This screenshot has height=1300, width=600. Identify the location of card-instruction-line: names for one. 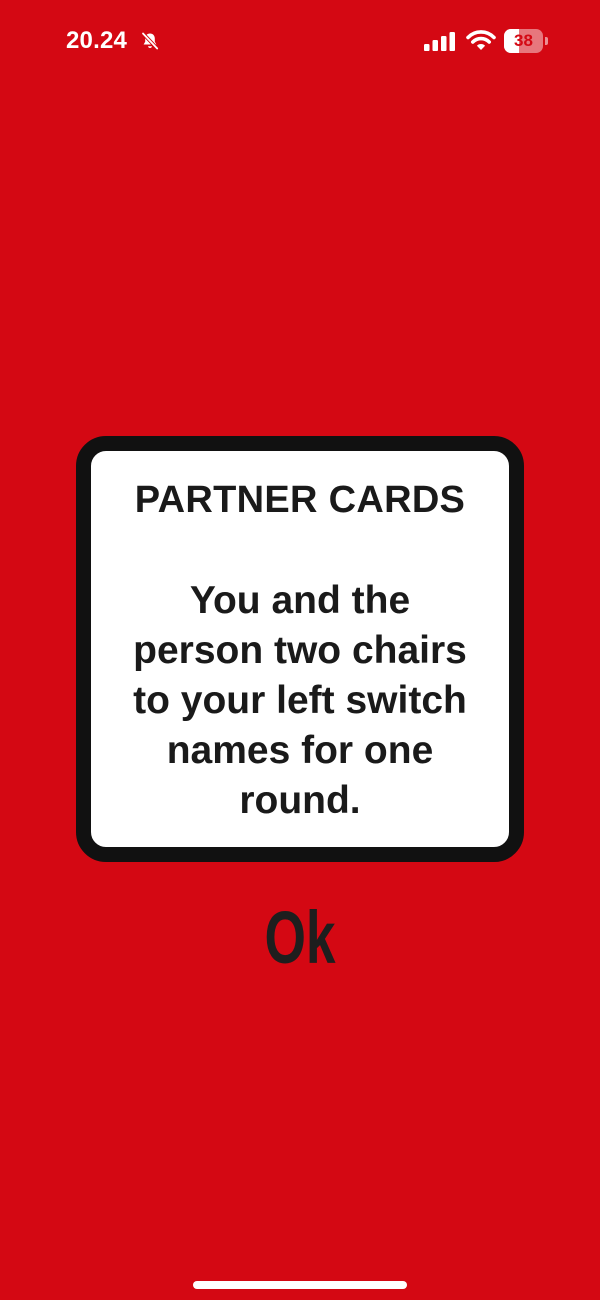
(300, 750).